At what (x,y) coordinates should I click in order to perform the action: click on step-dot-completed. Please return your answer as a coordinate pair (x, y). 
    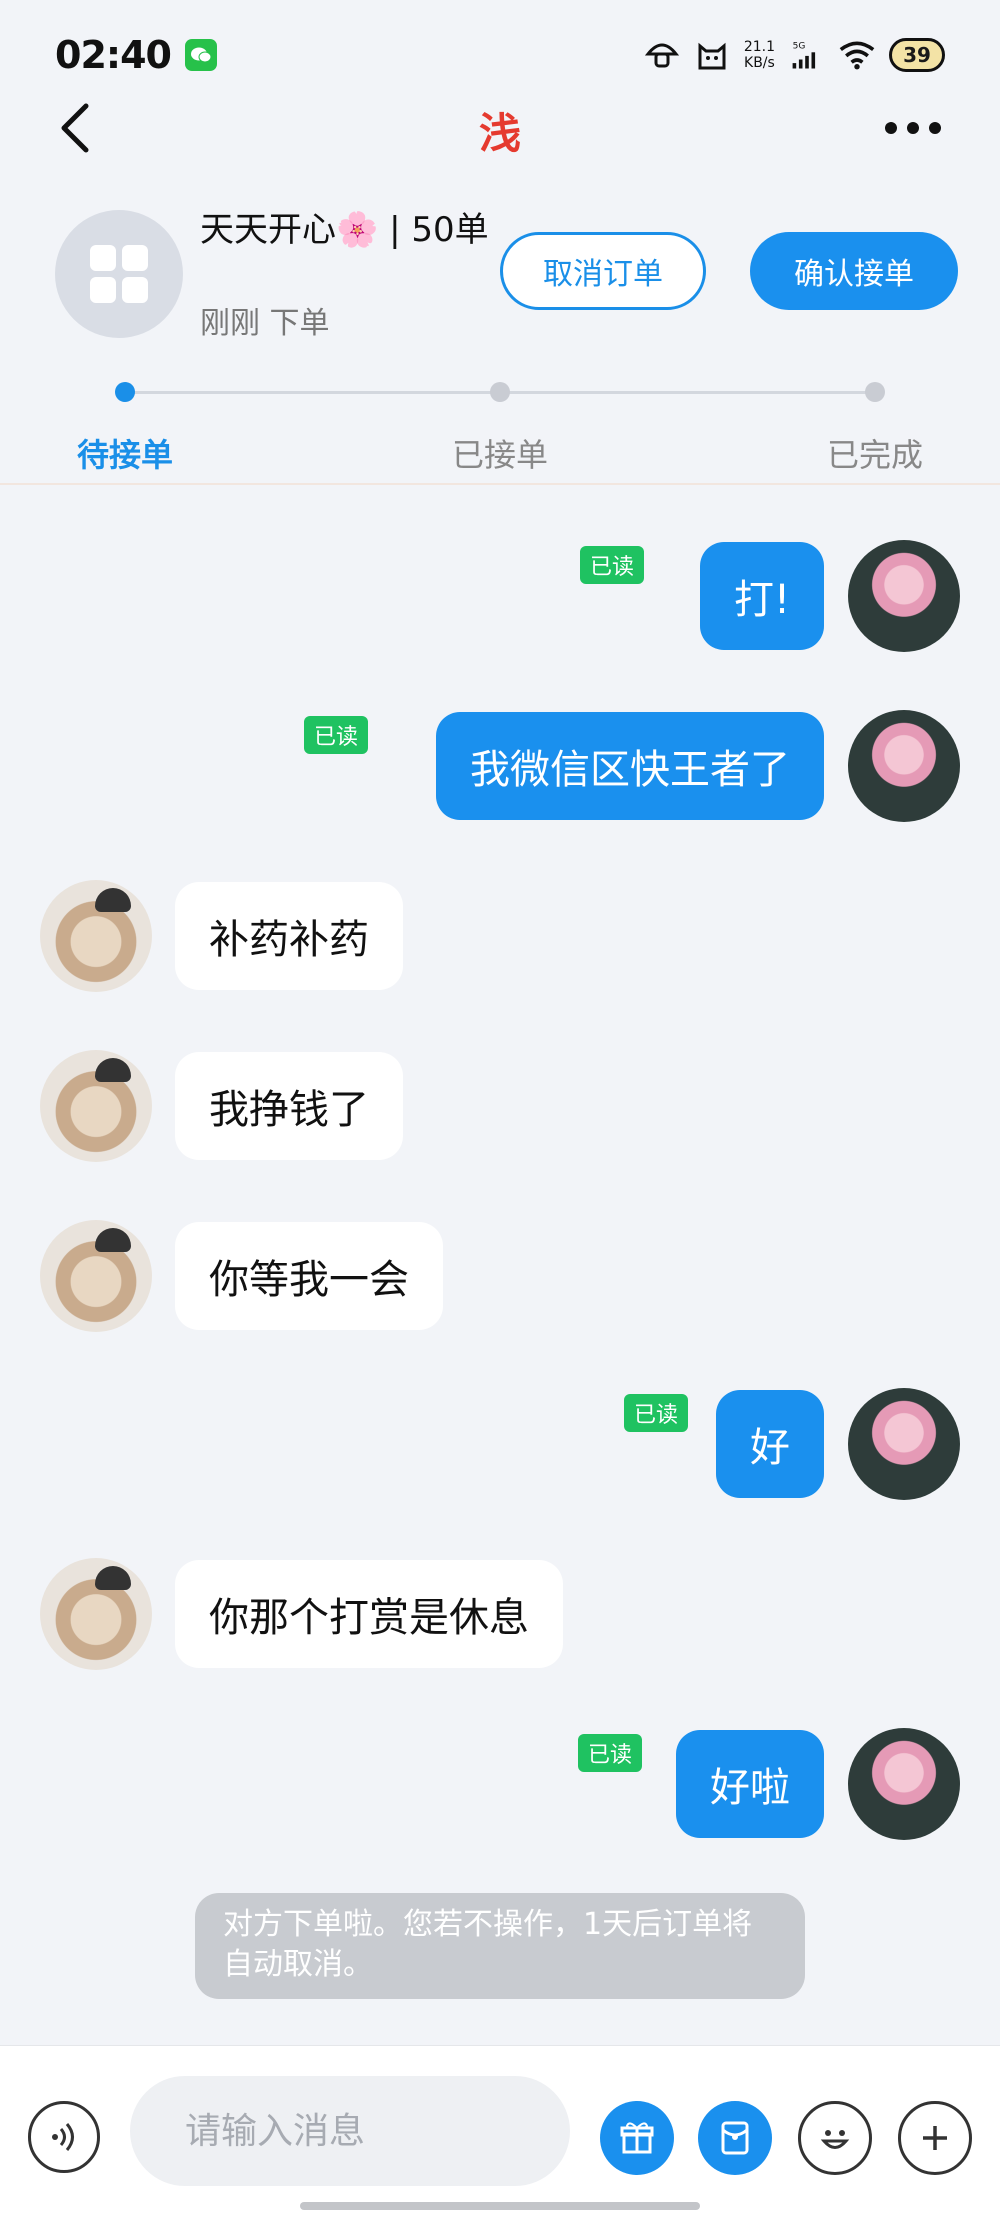
    Looking at the image, I should click on (875, 392).